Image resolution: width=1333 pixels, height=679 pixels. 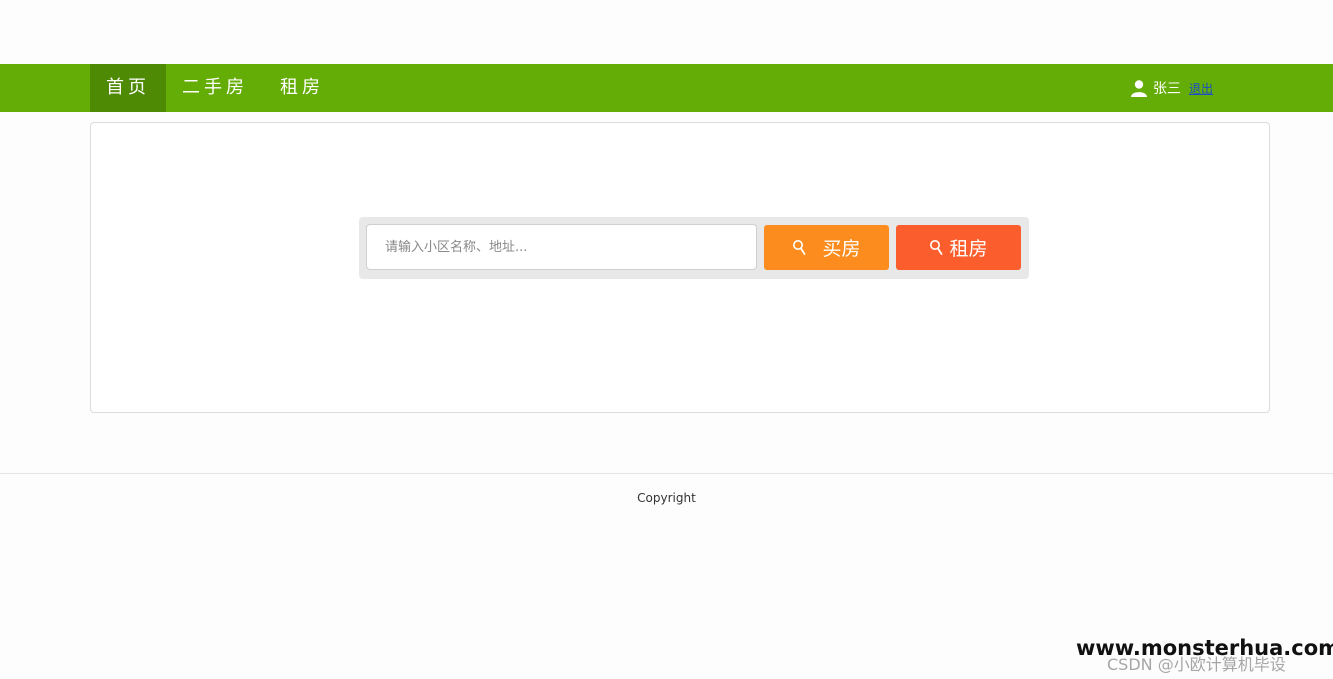 What do you see at coordinates (128, 88) in the screenshot?
I see `nav-item-home: 首页` at bounding box center [128, 88].